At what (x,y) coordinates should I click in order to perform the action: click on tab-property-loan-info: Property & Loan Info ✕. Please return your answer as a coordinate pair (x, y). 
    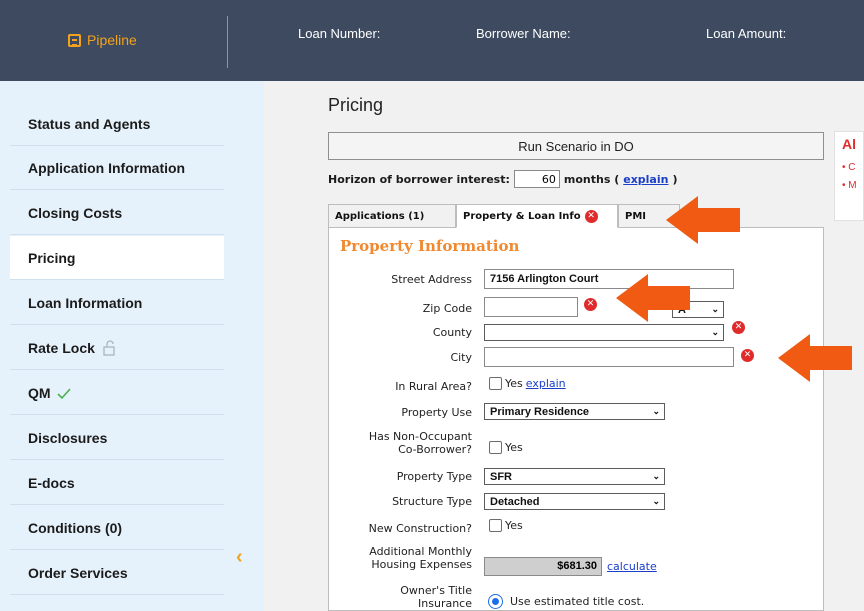
    Looking at the image, I should click on (537, 216).